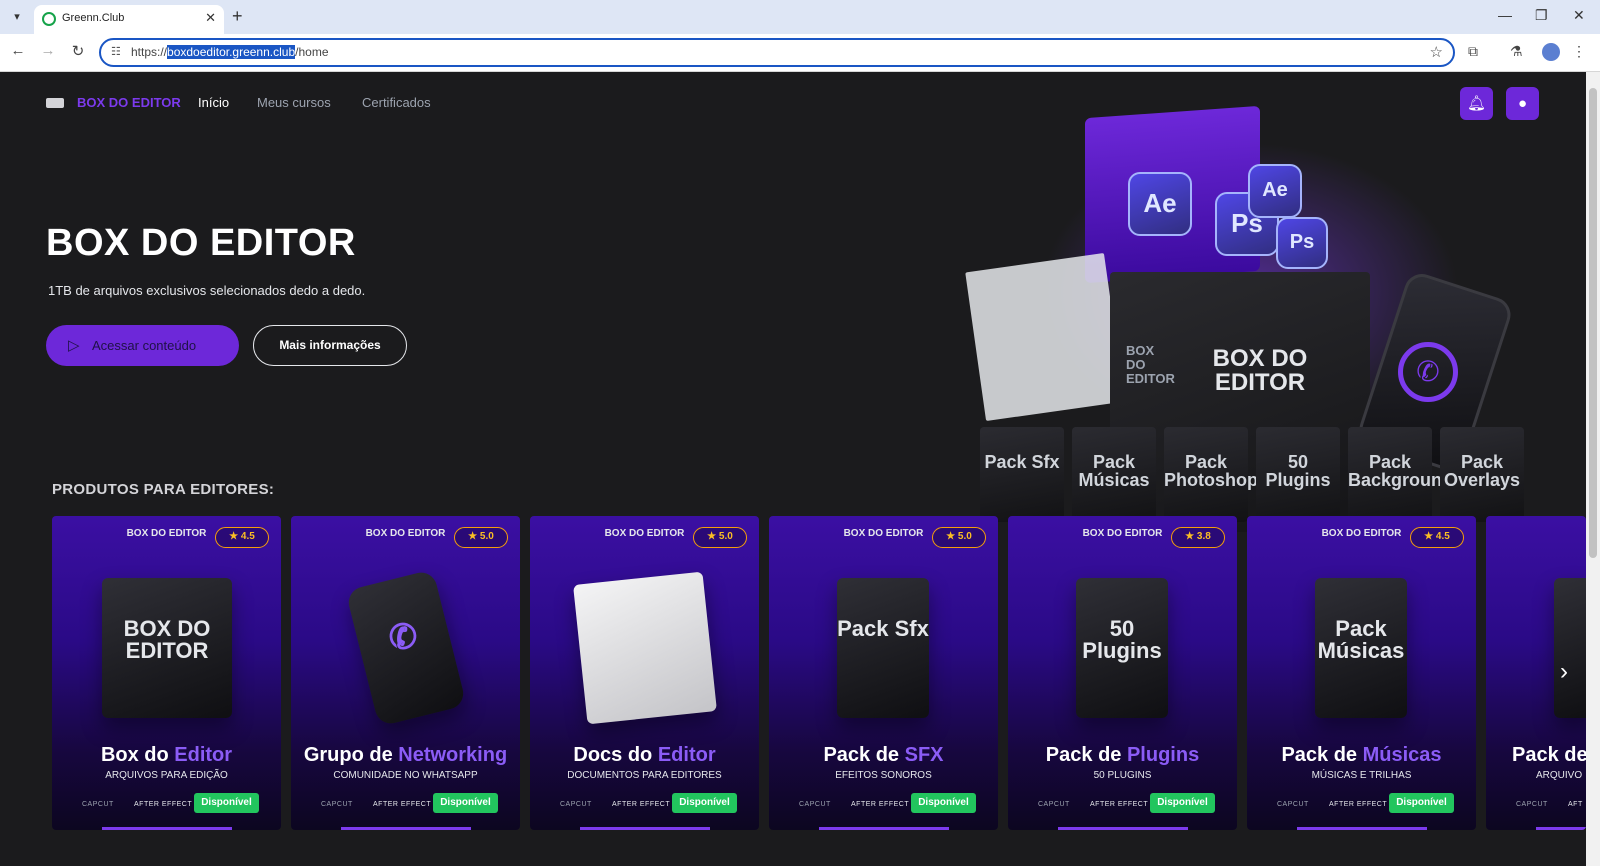 This screenshot has width=1600, height=866. What do you see at coordinates (1198, 537) in the screenshot?
I see `rating-badge: ★ 3.8` at bounding box center [1198, 537].